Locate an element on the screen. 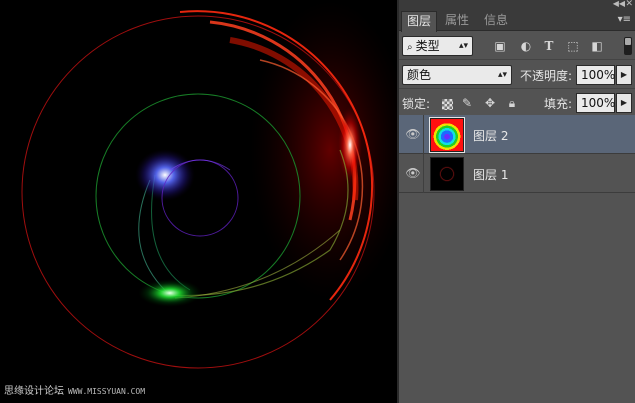 This screenshot has width=635, height=403. lock-image-pixels-brush-icon: ✎ is located at coordinates (467, 103).